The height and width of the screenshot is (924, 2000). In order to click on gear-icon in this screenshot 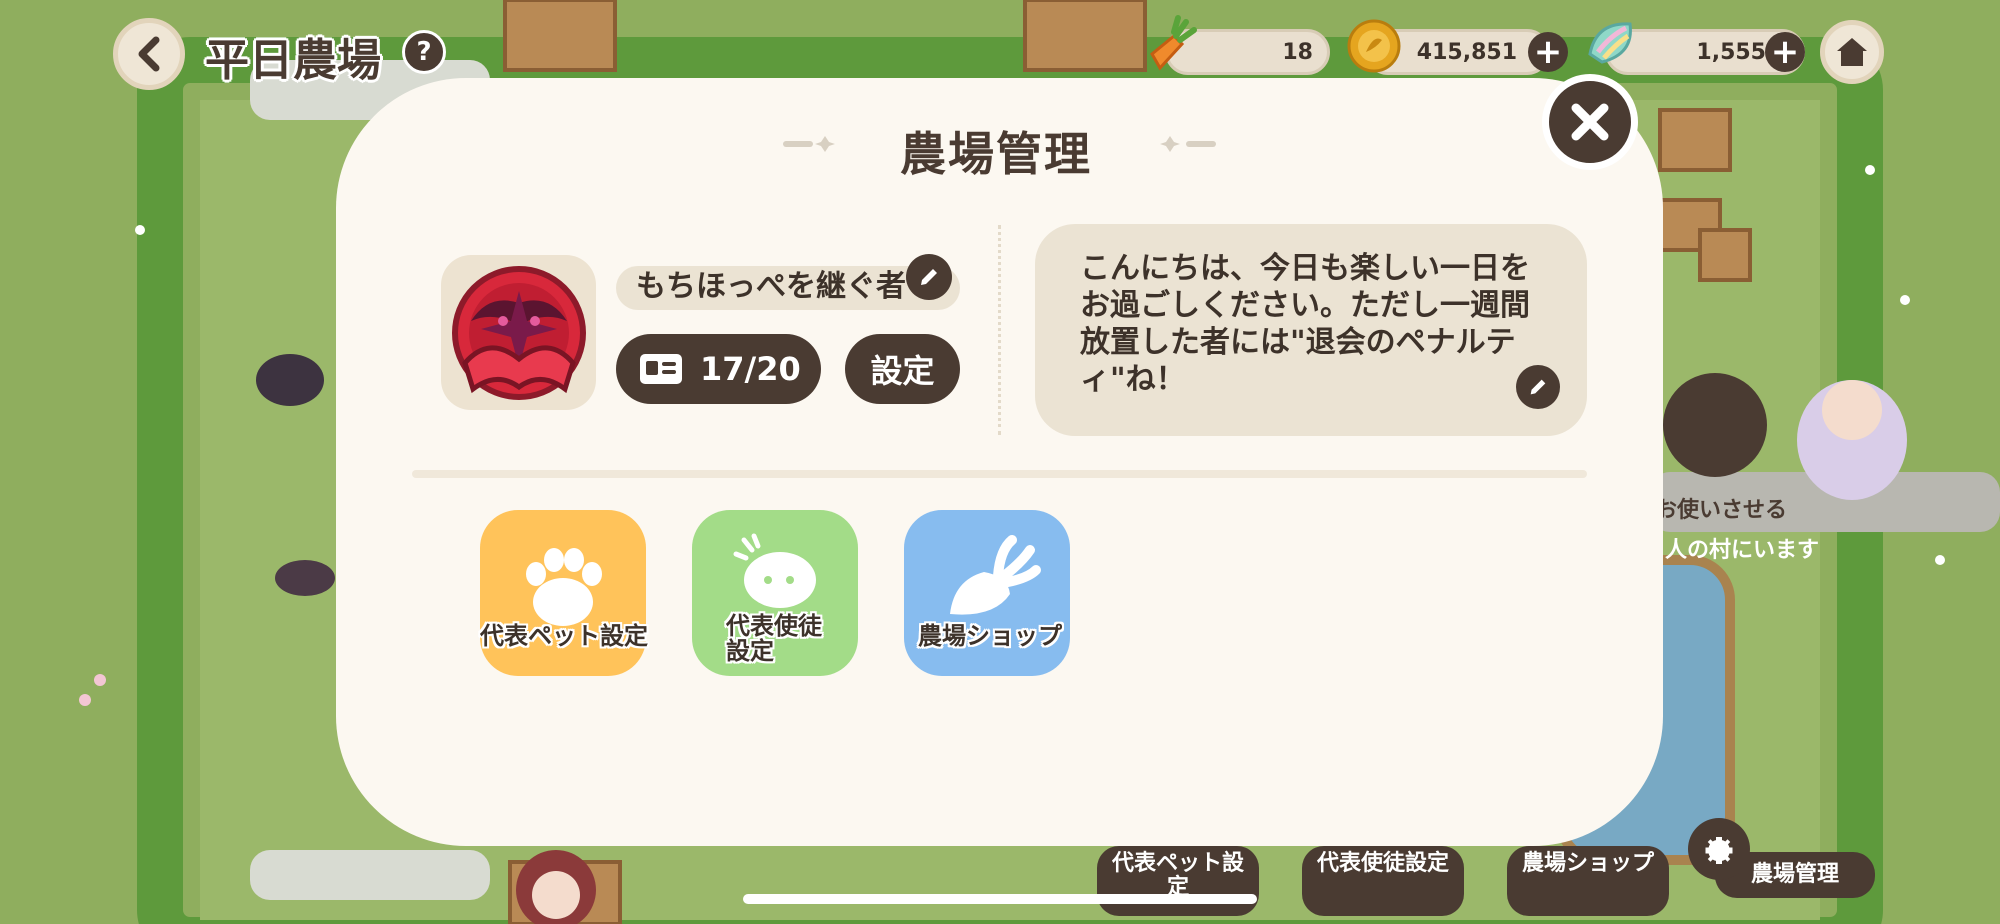, I will do `click(1719, 849)`.